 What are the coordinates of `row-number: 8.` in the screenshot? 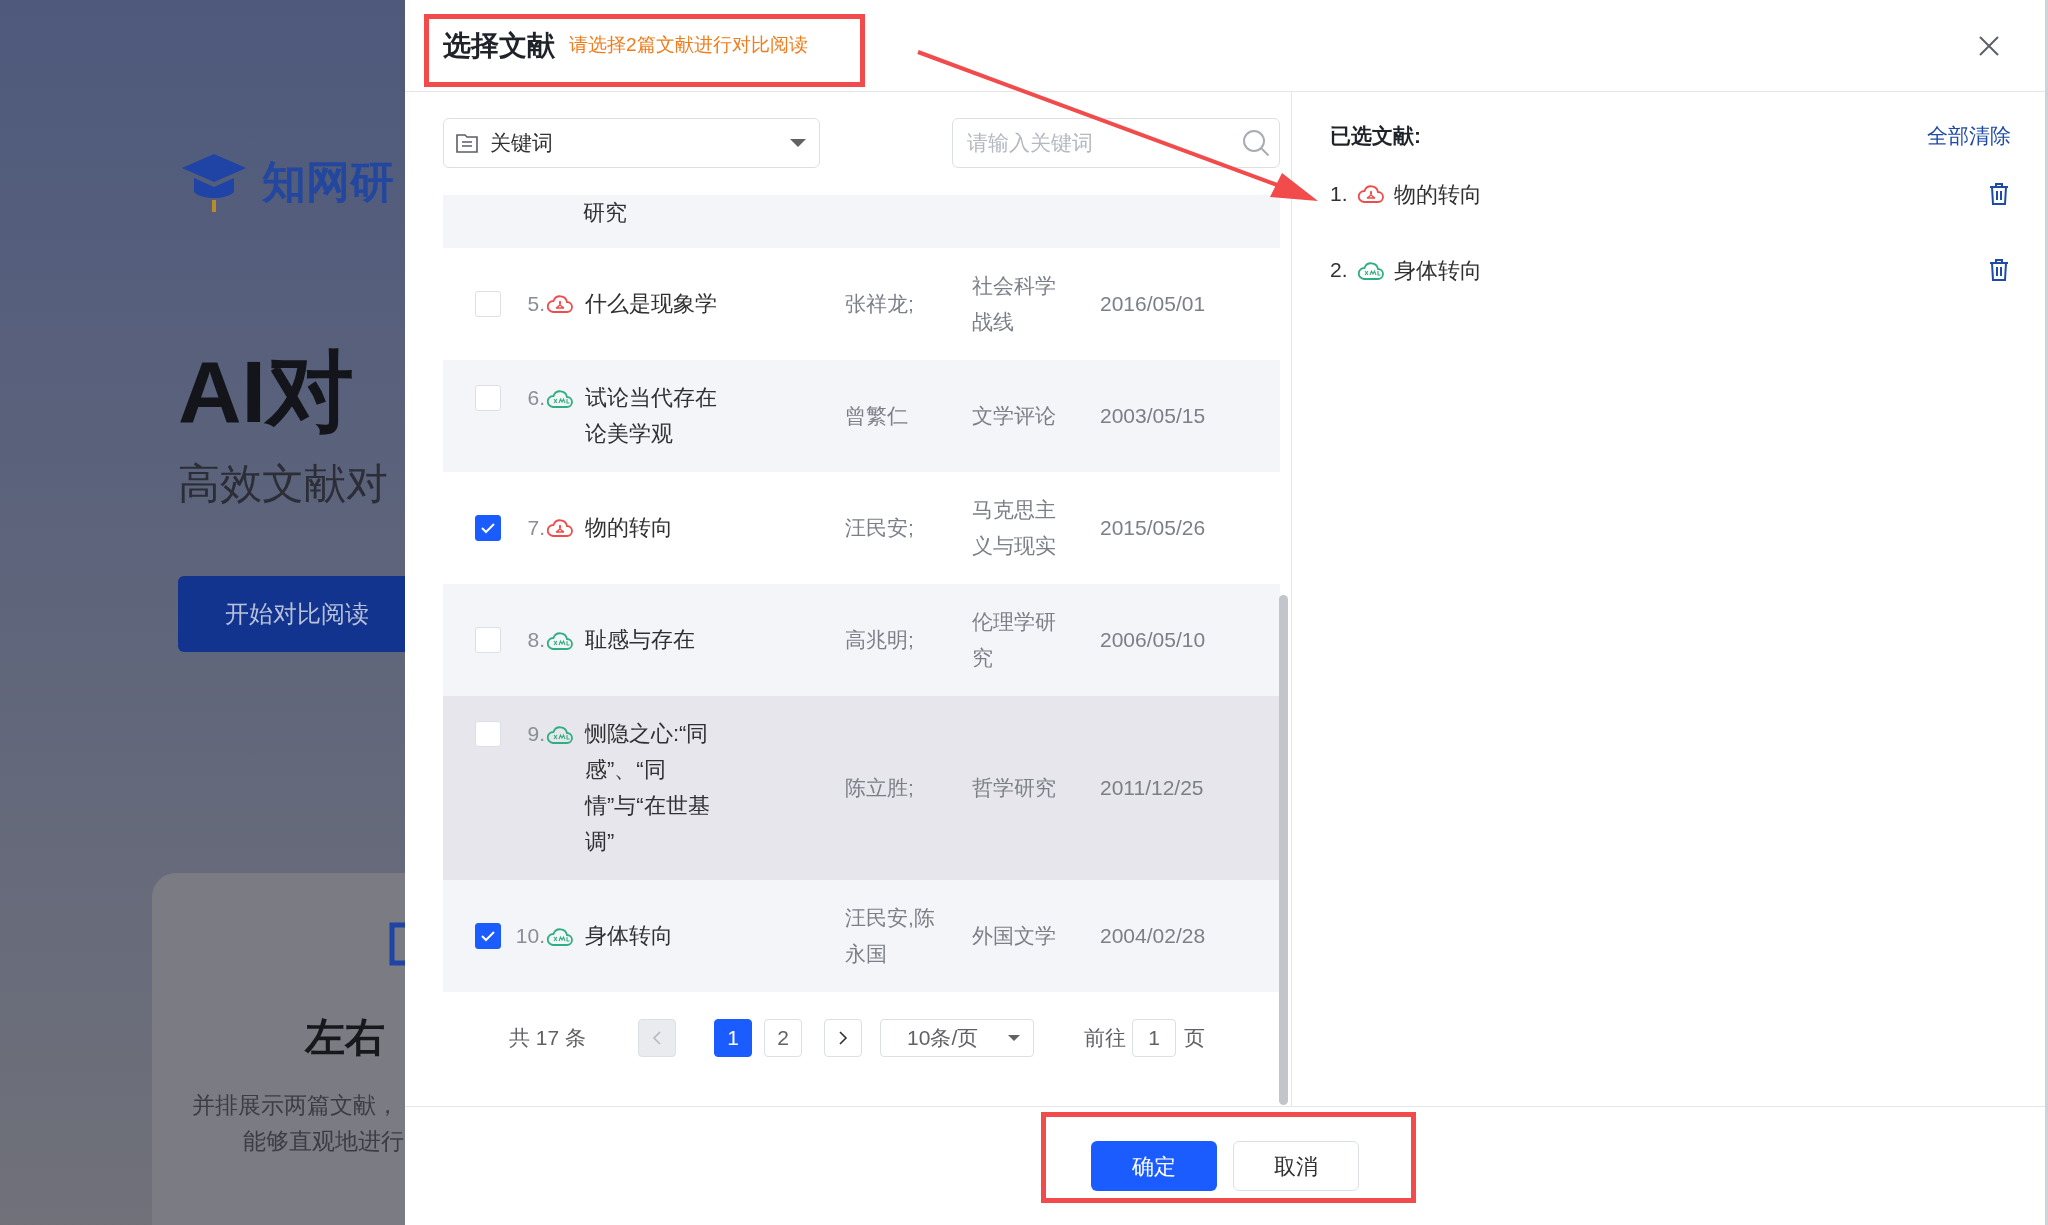 It's located at (535, 640).